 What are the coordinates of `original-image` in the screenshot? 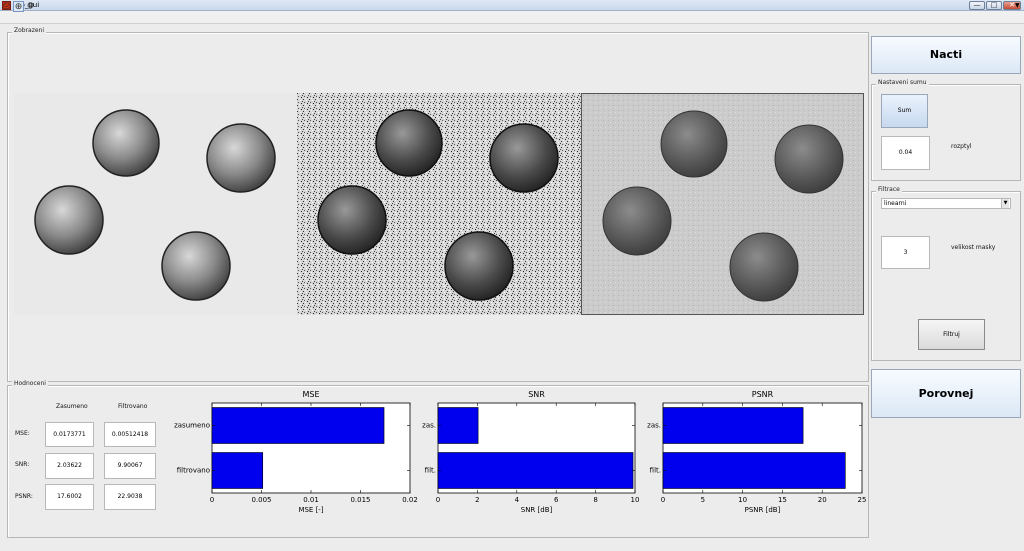 It's located at (155, 204).